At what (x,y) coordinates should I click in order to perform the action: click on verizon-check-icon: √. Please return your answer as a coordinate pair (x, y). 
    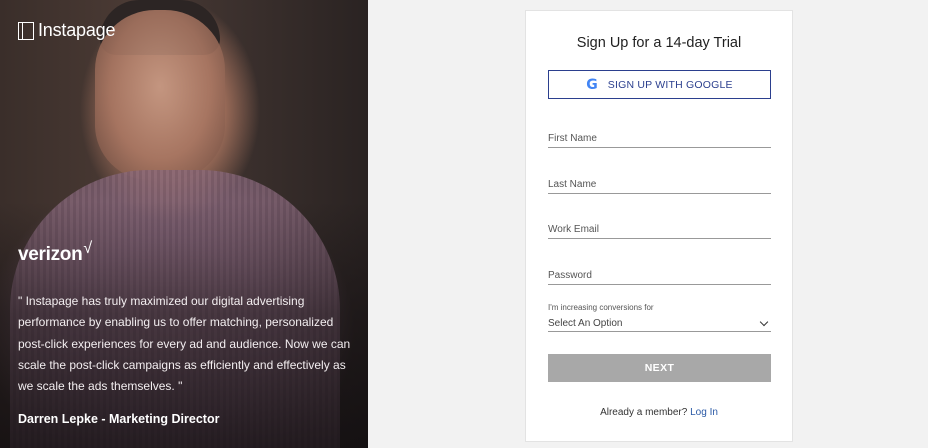
    Looking at the image, I should click on (87, 248).